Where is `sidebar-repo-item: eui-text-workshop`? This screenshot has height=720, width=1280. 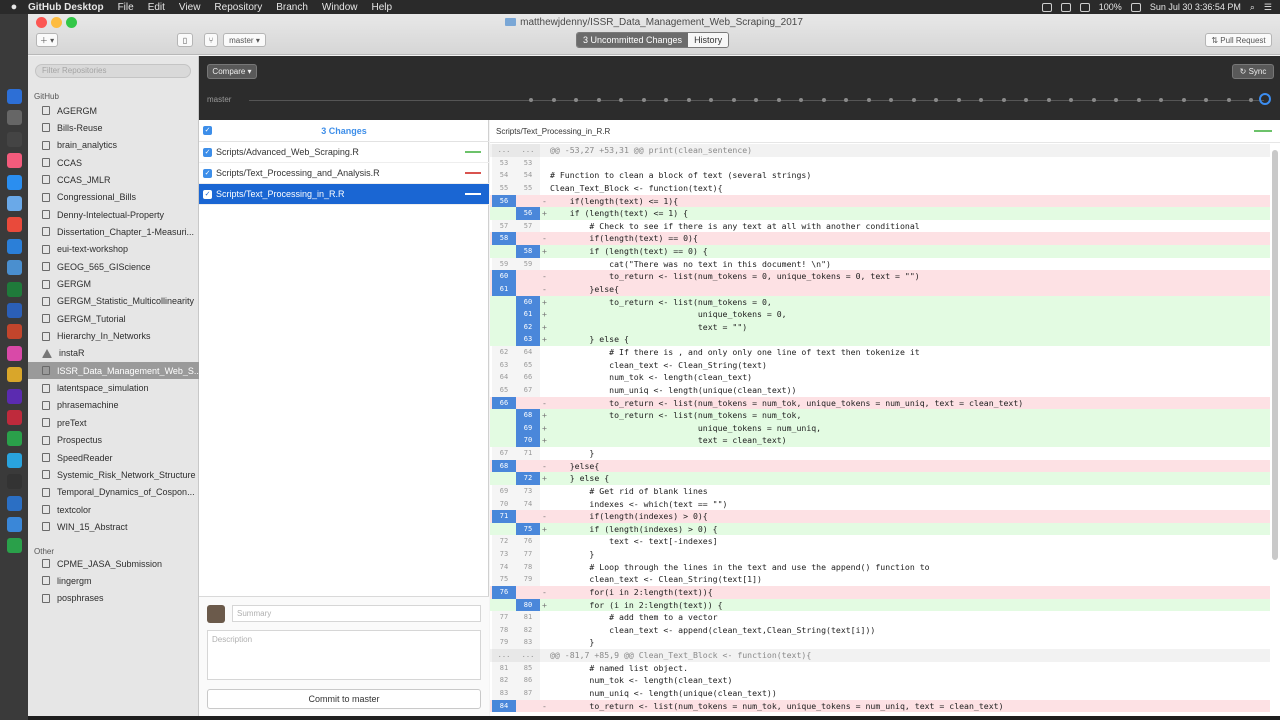 sidebar-repo-item: eui-text-workshop is located at coordinates (113, 249).